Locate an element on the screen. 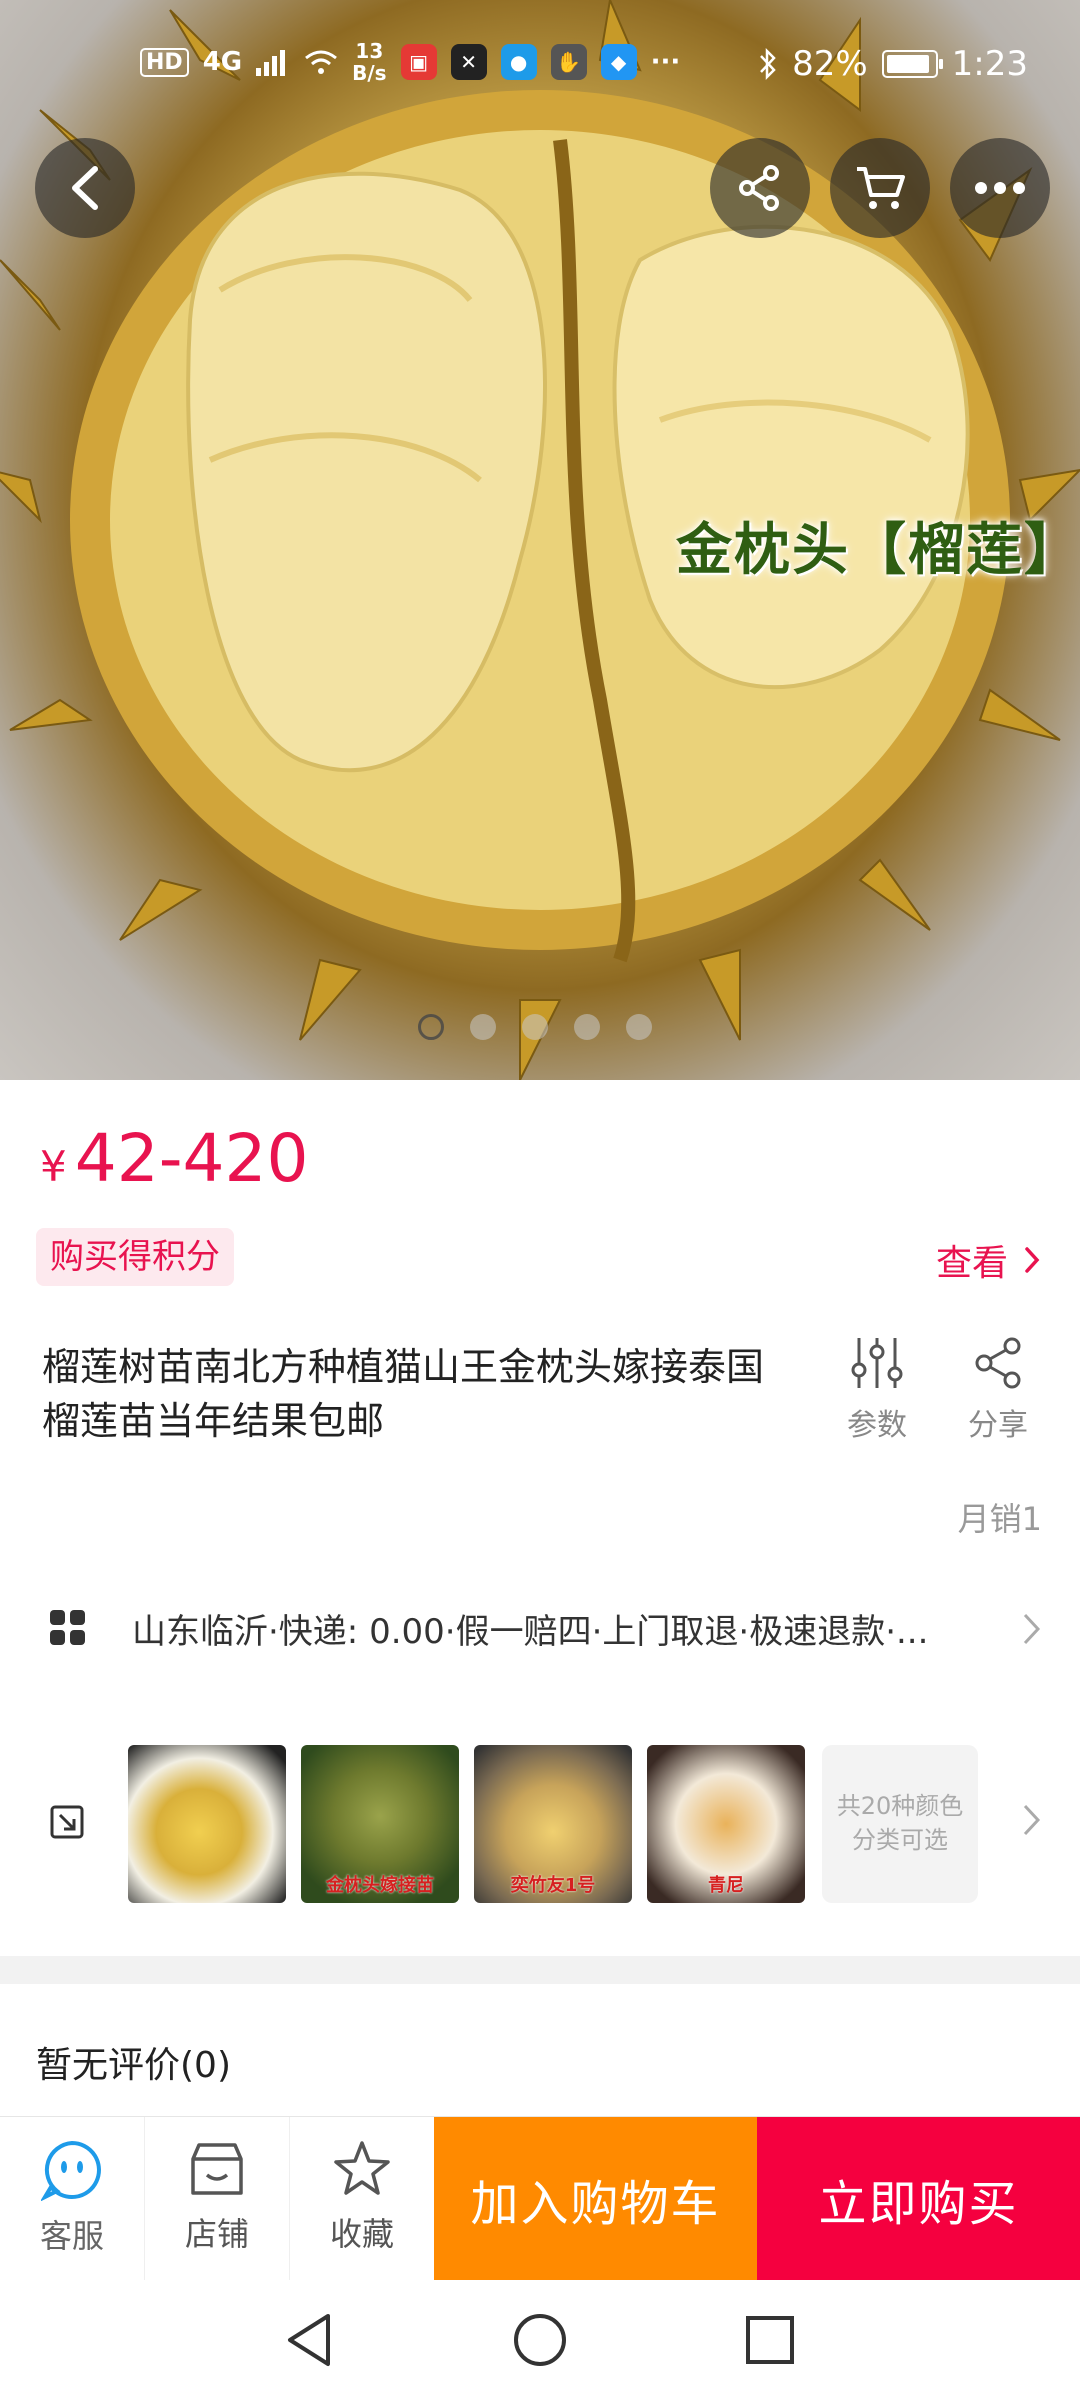 This screenshot has height=2400, width=1080. variant-thumbnail is located at coordinates (207, 1824).